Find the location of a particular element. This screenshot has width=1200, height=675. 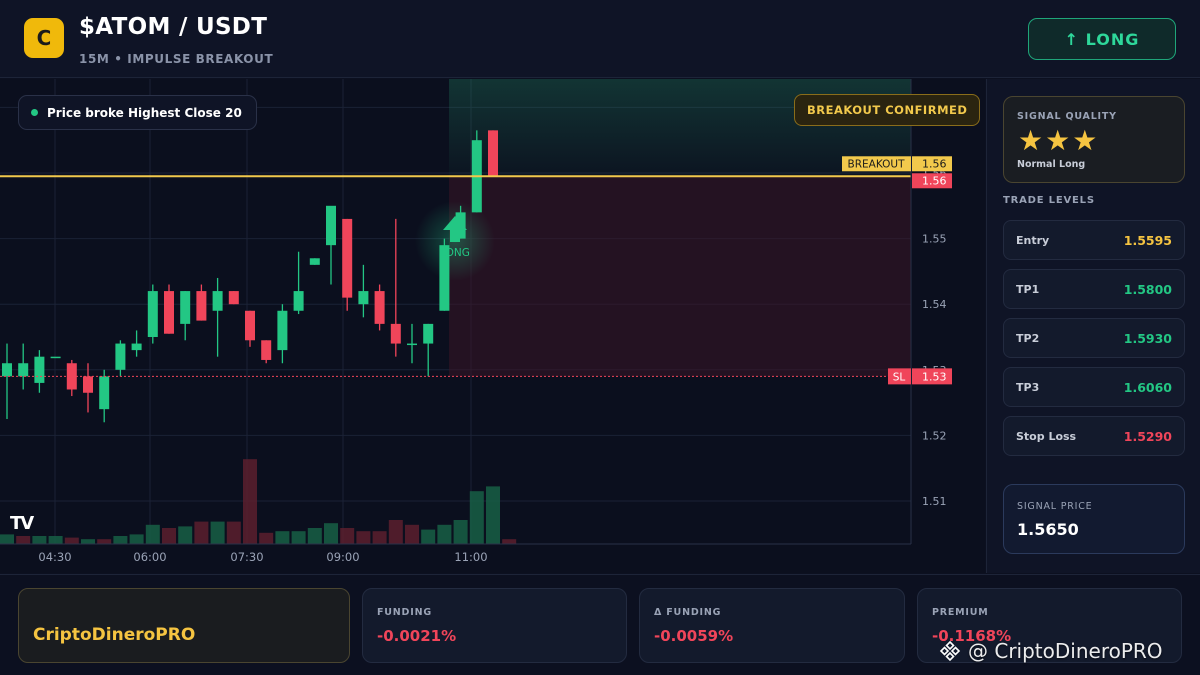

signal-quality-note: Normal Long is located at coordinates (1051, 164).